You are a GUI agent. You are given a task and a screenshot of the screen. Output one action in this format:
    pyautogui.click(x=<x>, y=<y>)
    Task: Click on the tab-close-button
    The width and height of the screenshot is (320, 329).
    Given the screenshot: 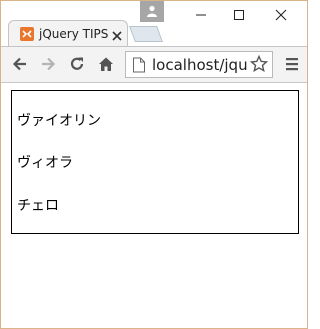 What is the action you would take?
    pyautogui.click(x=117, y=34)
    